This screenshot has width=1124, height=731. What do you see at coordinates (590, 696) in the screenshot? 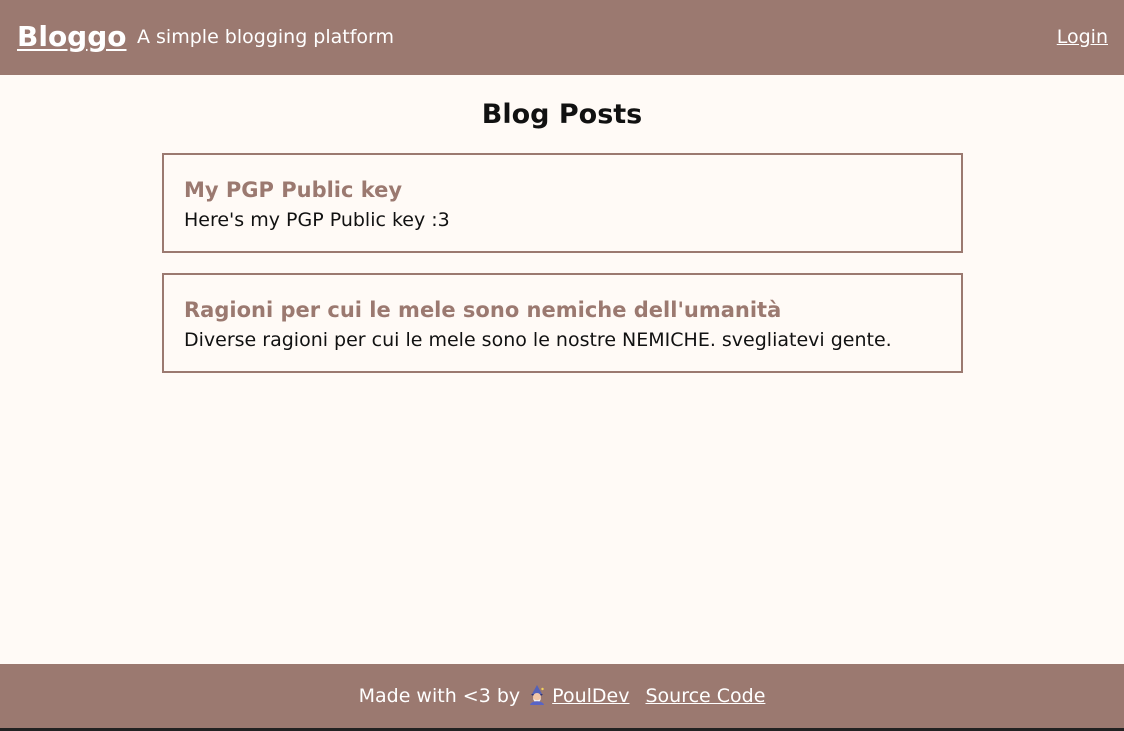
I see `author-link: PoulDev` at bounding box center [590, 696].